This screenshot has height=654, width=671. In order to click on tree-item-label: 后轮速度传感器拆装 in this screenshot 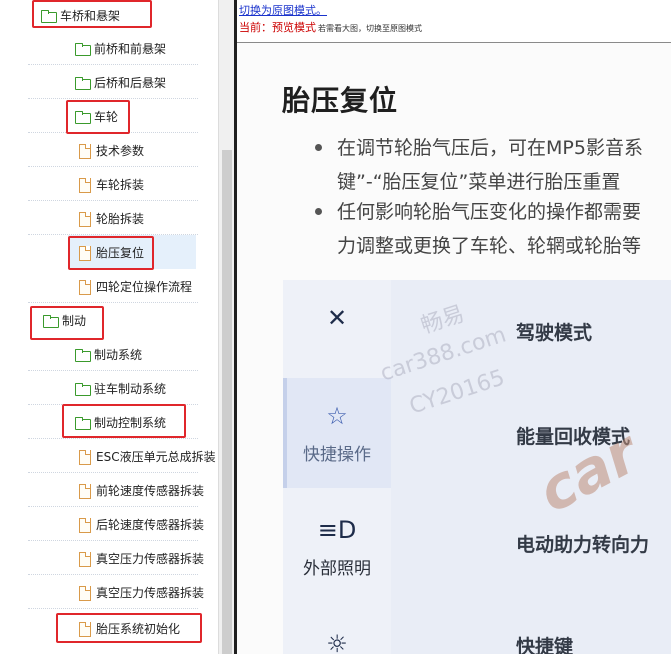, I will do `click(150, 524)`.